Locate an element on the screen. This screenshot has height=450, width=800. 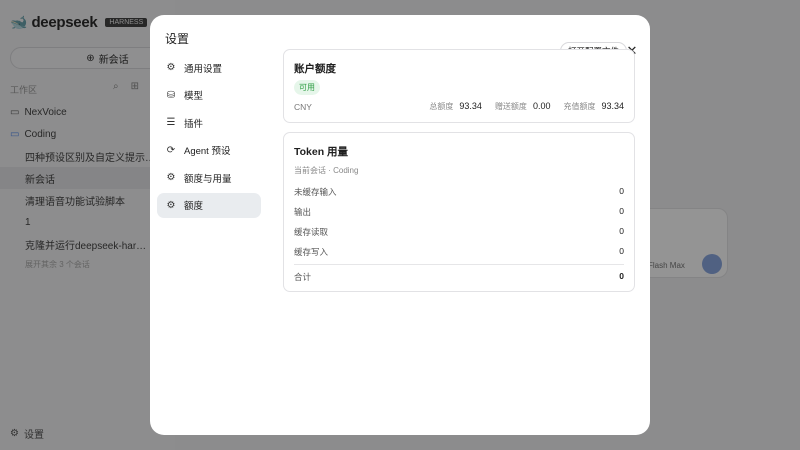
token-subtitle: 当前会话 · Coding is located at coordinates (326, 170).